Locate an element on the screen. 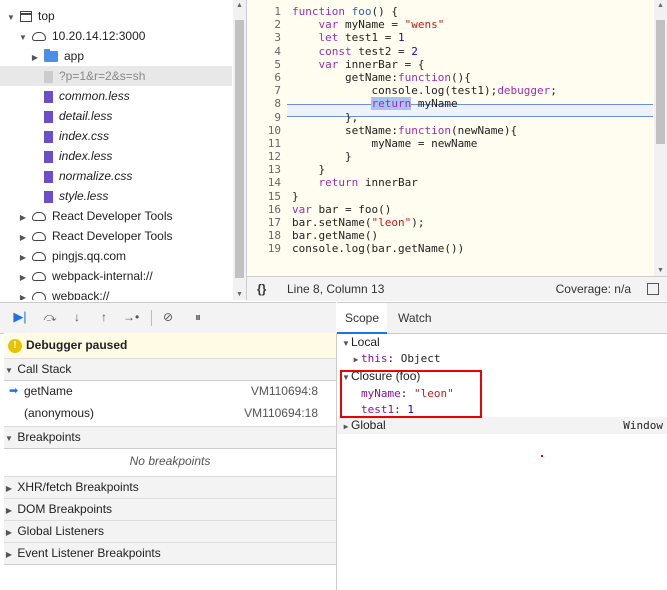 The image size is (667, 590). event-listener-breakpoints-header: ▶ Event Listener Breakpoints is located at coordinates (170, 553).